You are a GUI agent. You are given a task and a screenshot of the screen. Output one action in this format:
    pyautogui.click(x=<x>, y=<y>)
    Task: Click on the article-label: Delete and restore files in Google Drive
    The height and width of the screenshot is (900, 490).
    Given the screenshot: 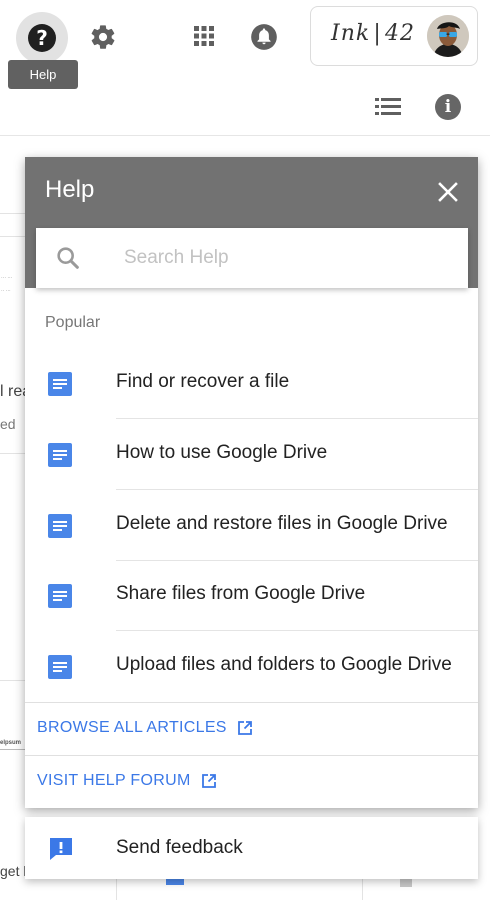 What is the action you would take?
    pyautogui.click(x=282, y=523)
    